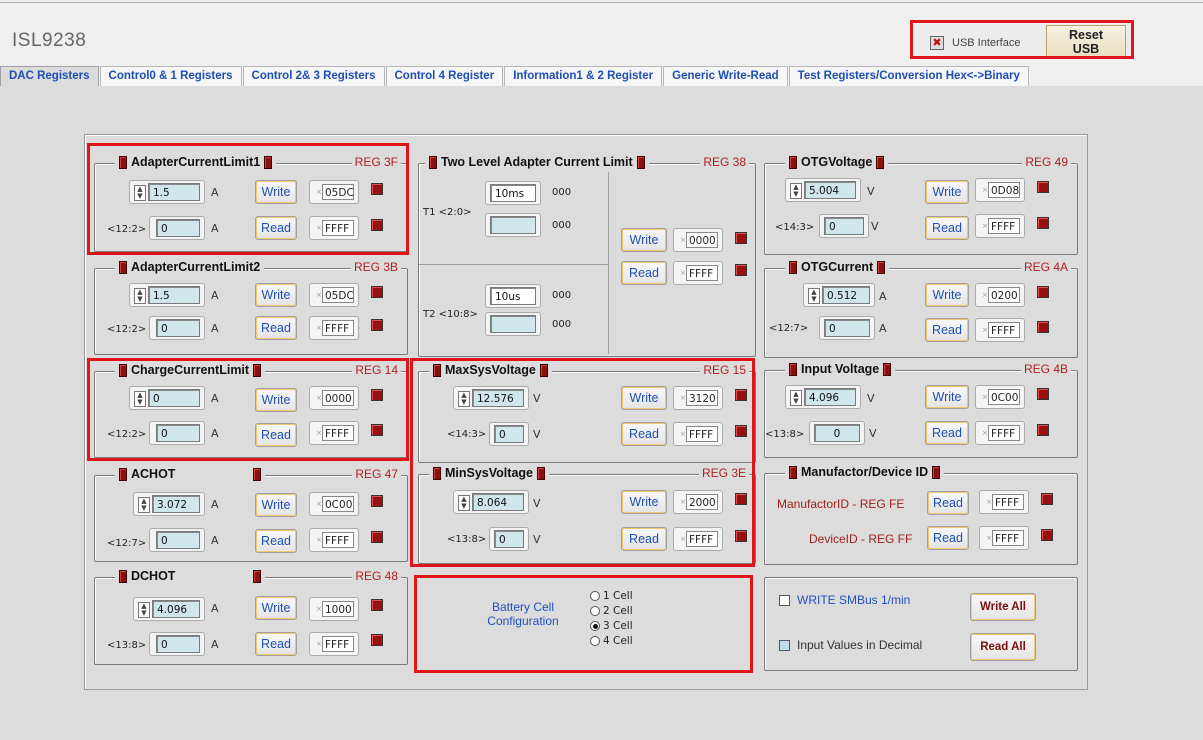 This screenshot has width=1203, height=740. What do you see at coordinates (513, 225) in the screenshot?
I see `t1-read-wrap` at bounding box center [513, 225].